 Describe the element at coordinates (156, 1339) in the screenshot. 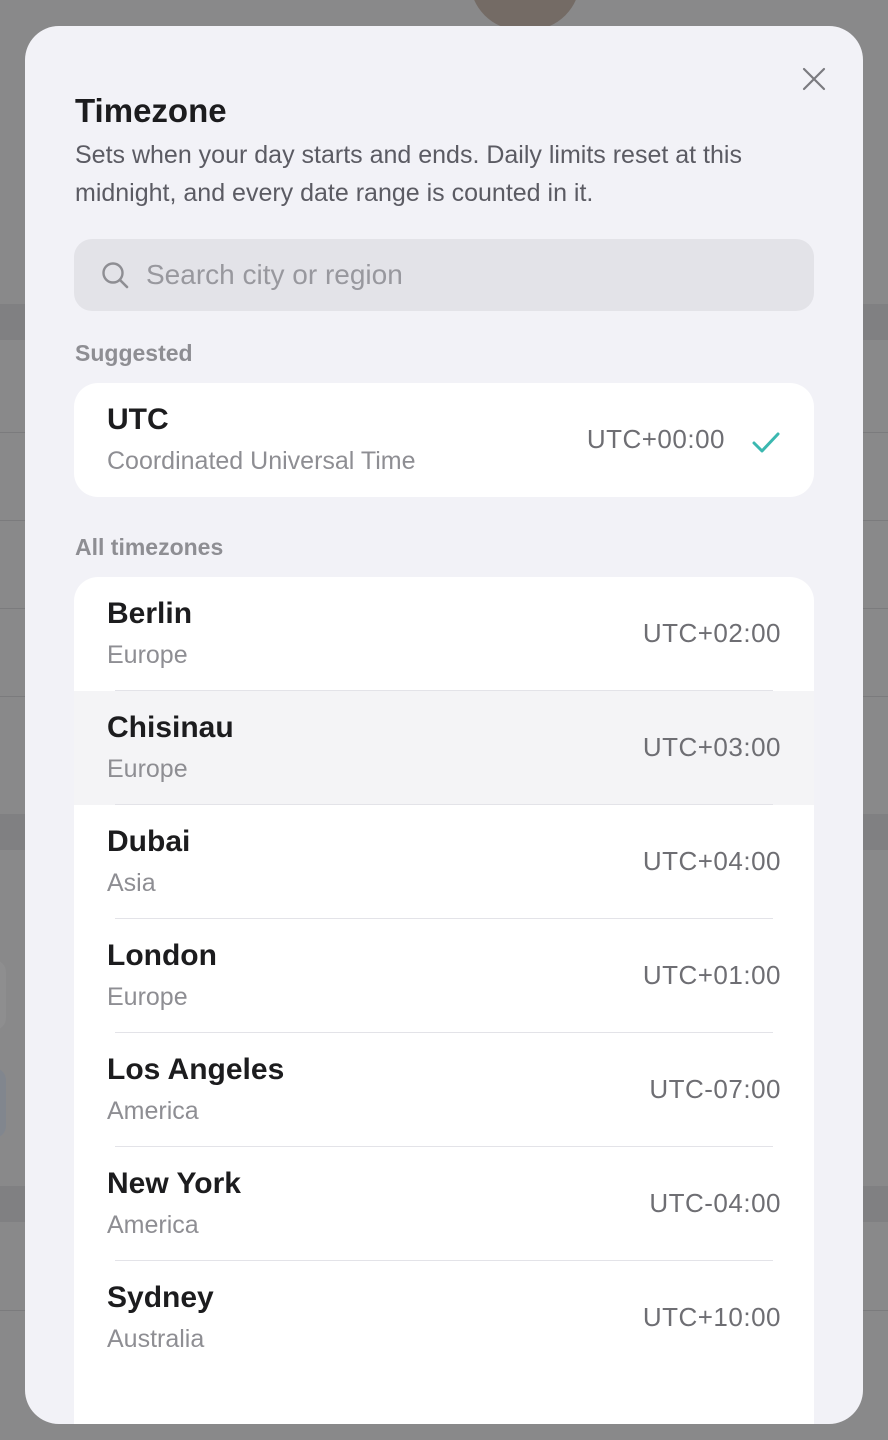

I see `timezone-region: Australia` at that location.